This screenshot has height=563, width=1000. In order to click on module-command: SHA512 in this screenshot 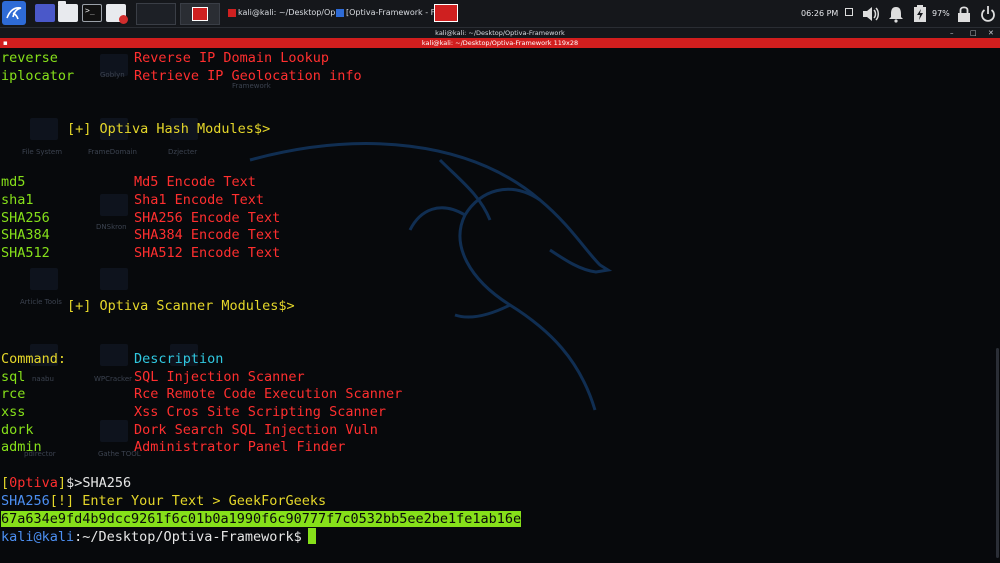, I will do `click(25, 253)`.